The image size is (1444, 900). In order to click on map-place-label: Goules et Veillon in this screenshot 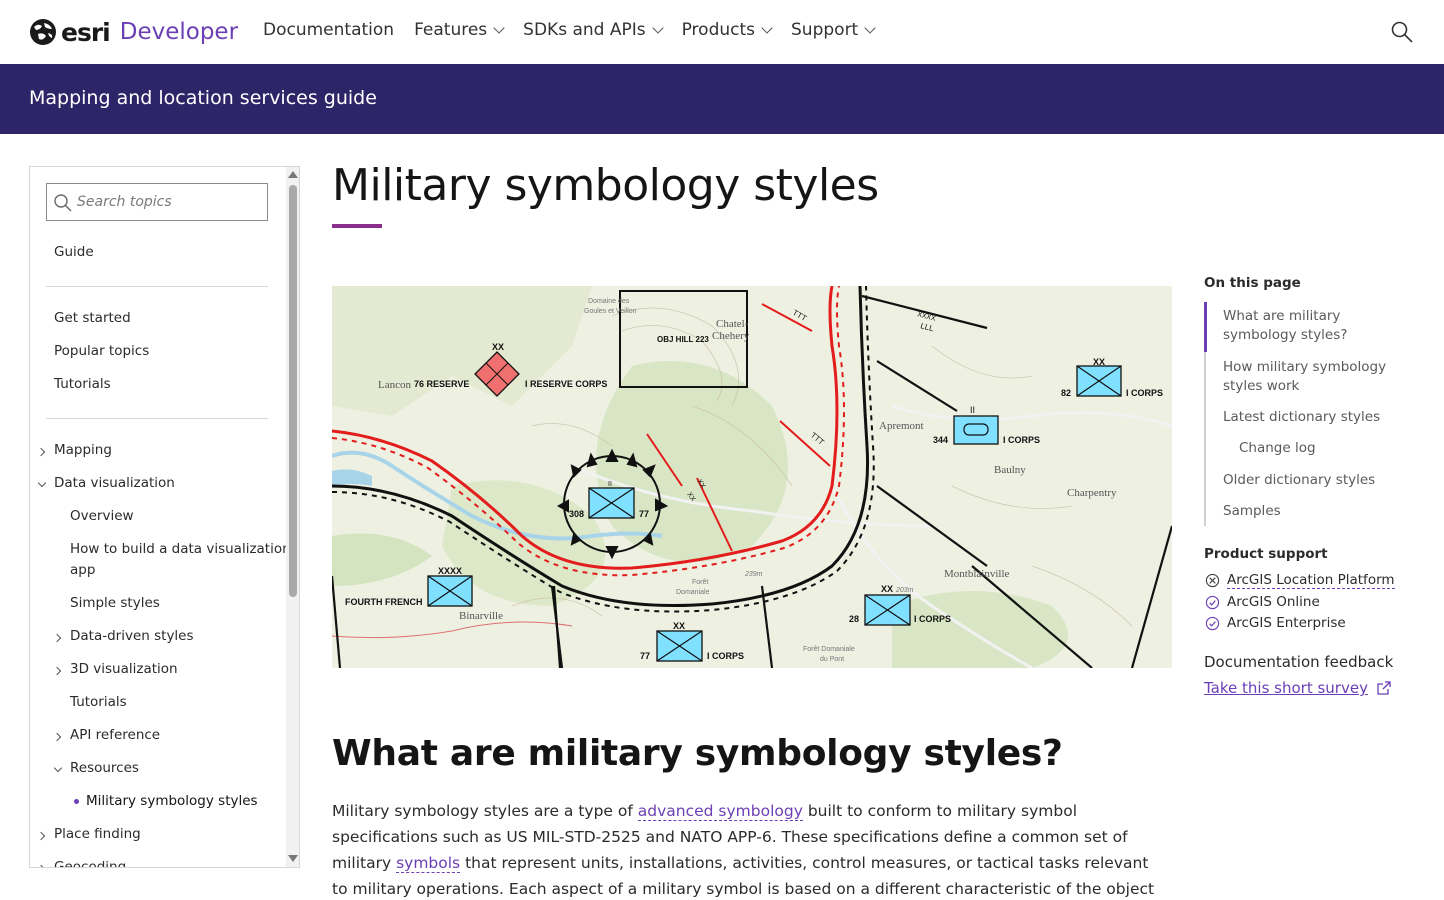, I will do `click(610, 311)`.